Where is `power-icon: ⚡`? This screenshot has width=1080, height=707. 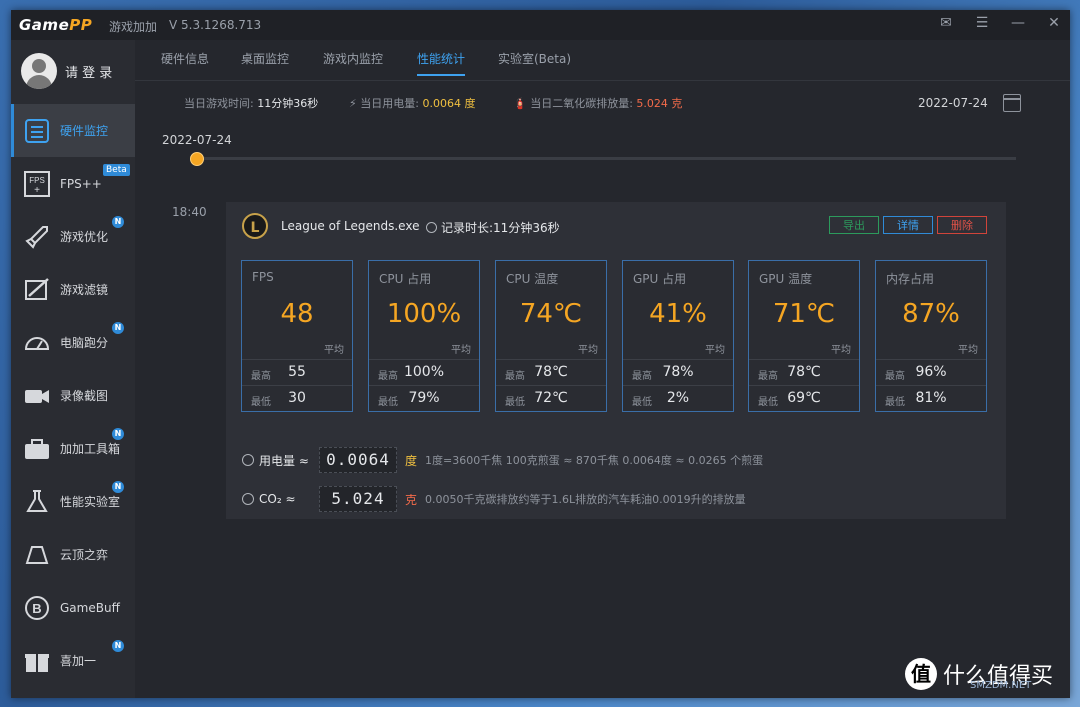 power-icon: ⚡ is located at coordinates (353, 103).